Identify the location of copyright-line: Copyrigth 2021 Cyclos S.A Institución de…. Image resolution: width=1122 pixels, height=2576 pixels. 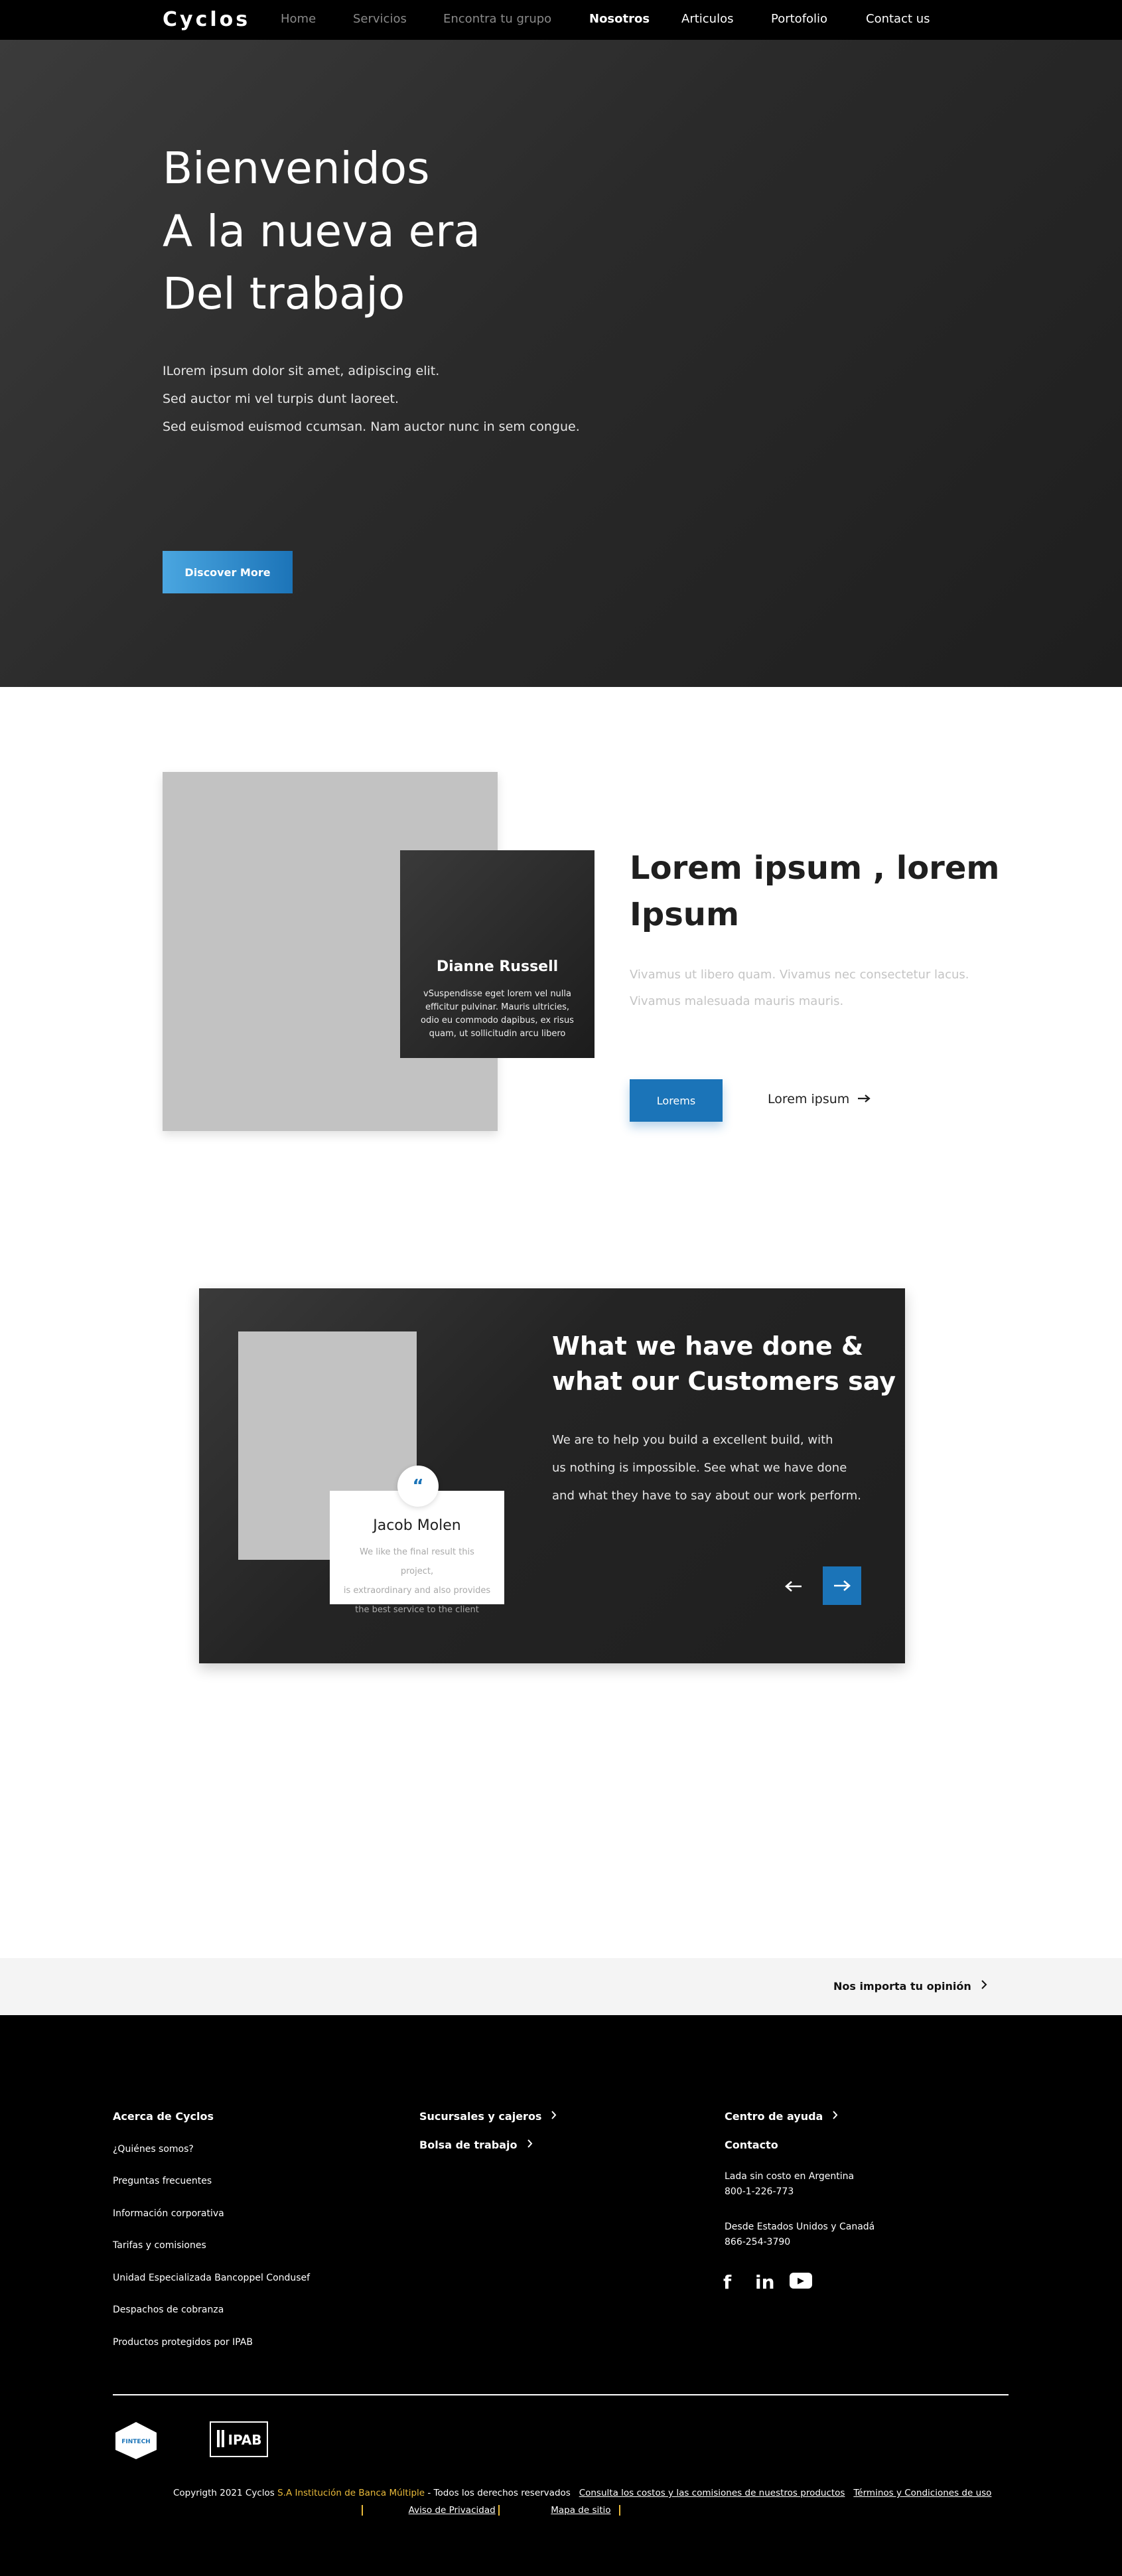
(582, 2493).